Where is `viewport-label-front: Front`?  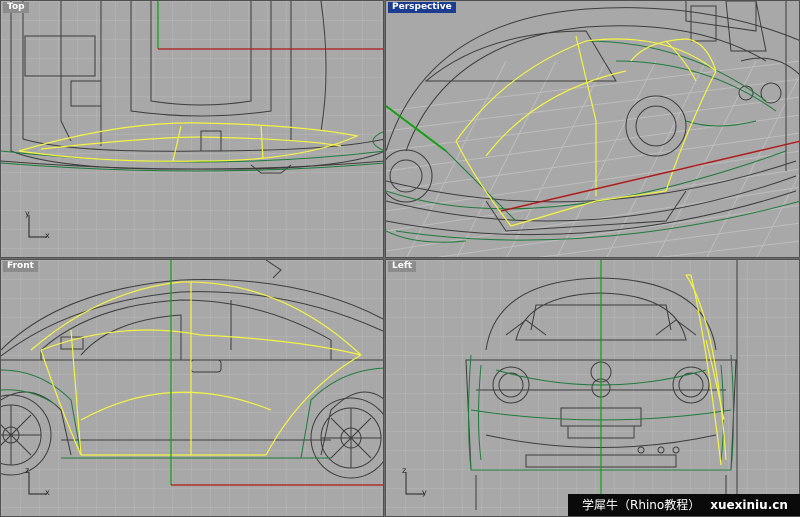 viewport-label-front: Front is located at coordinates (20, 266).